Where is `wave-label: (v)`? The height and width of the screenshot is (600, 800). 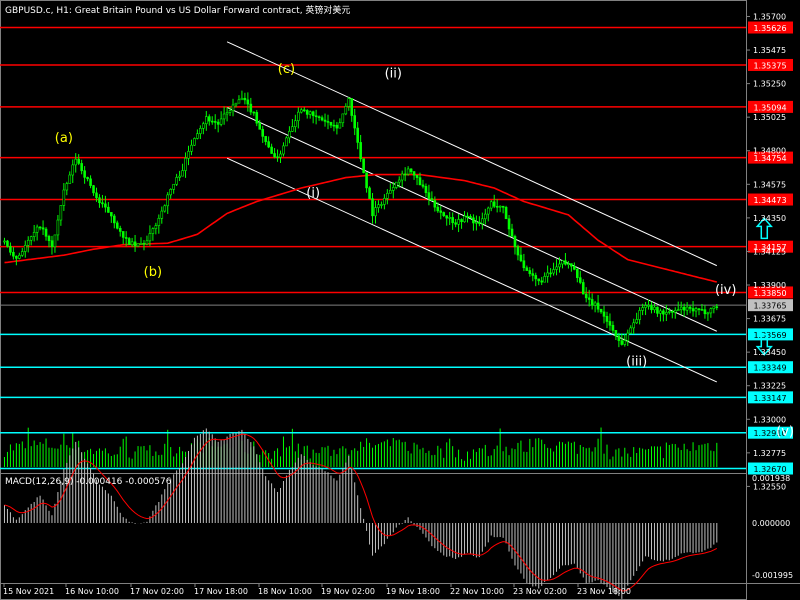 wave-label: (v) is located at coordinates (785, 432).